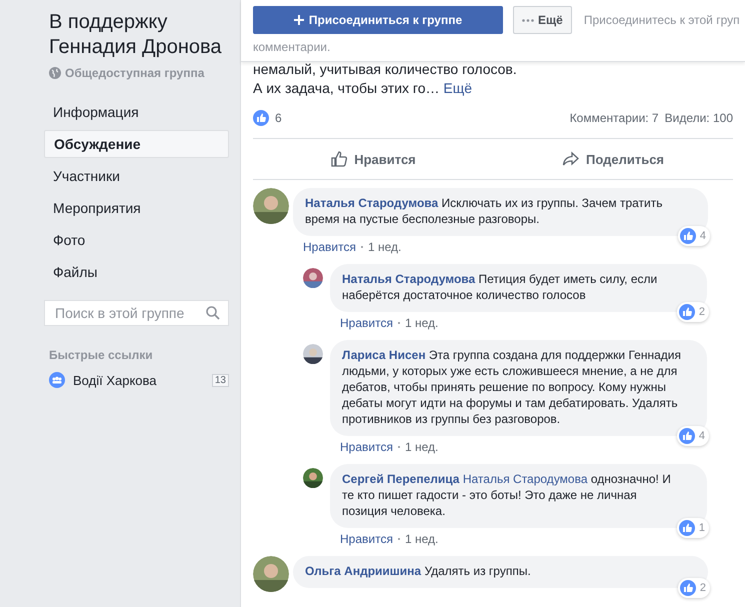 This screenshot has width=745, height=607. What do you see at coordinates (500, 287) in the screenshot?
I see `comment-text: Наталья Стародумова Петиция будет иметь силу, если наберётся достаточное количество голосов` at bounding box center [500, 287].